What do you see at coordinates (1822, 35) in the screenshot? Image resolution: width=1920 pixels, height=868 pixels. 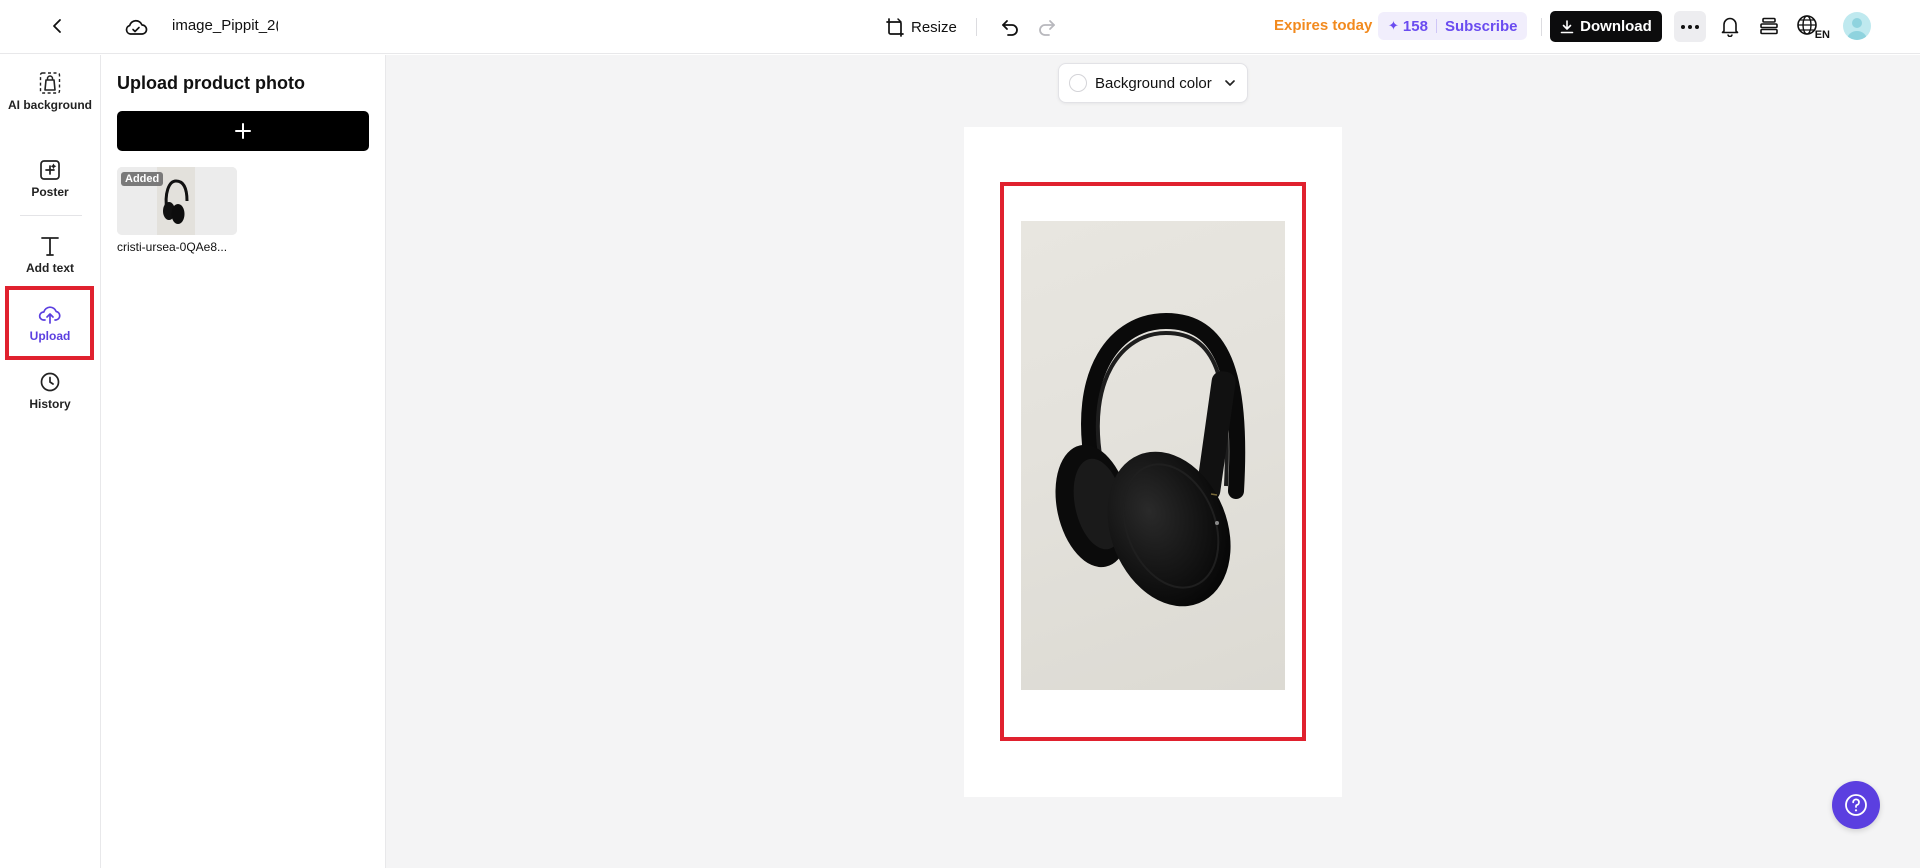 I see `language-code: EN` at bounding box center [1822, 35].